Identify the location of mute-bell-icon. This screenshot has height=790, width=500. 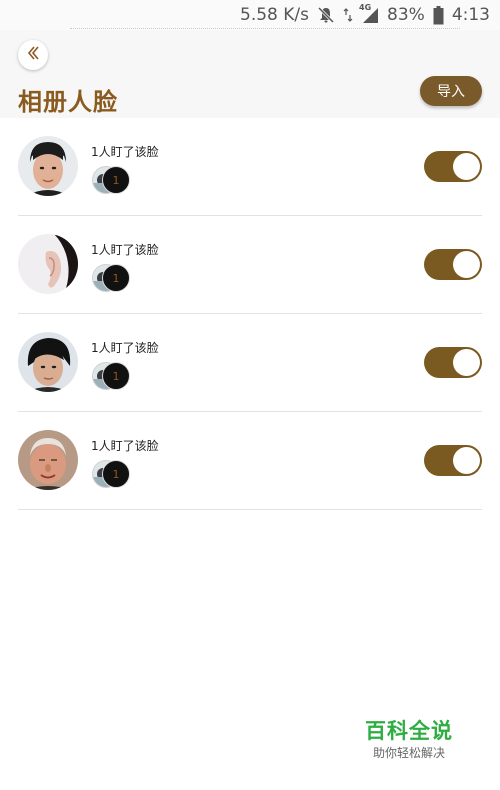
(326, 15).